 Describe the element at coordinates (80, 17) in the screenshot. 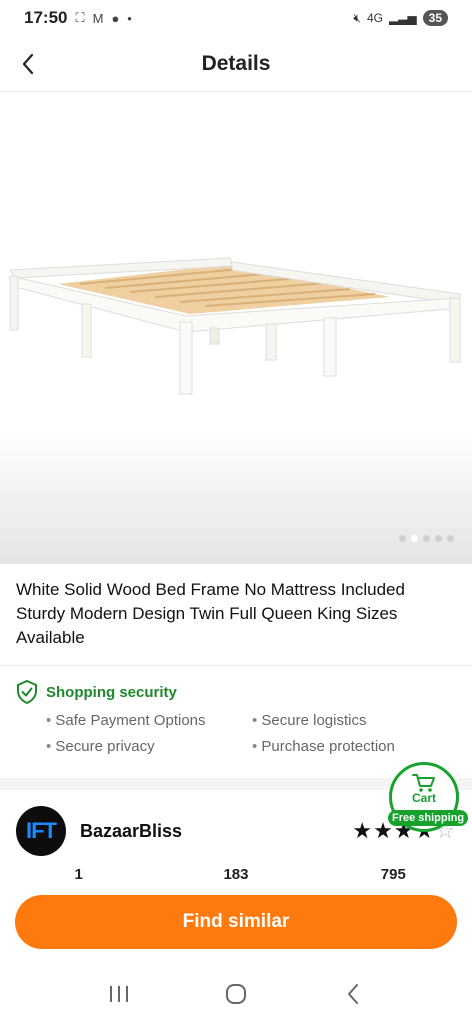

I see `screenshot-icon: ⛶` at that location.